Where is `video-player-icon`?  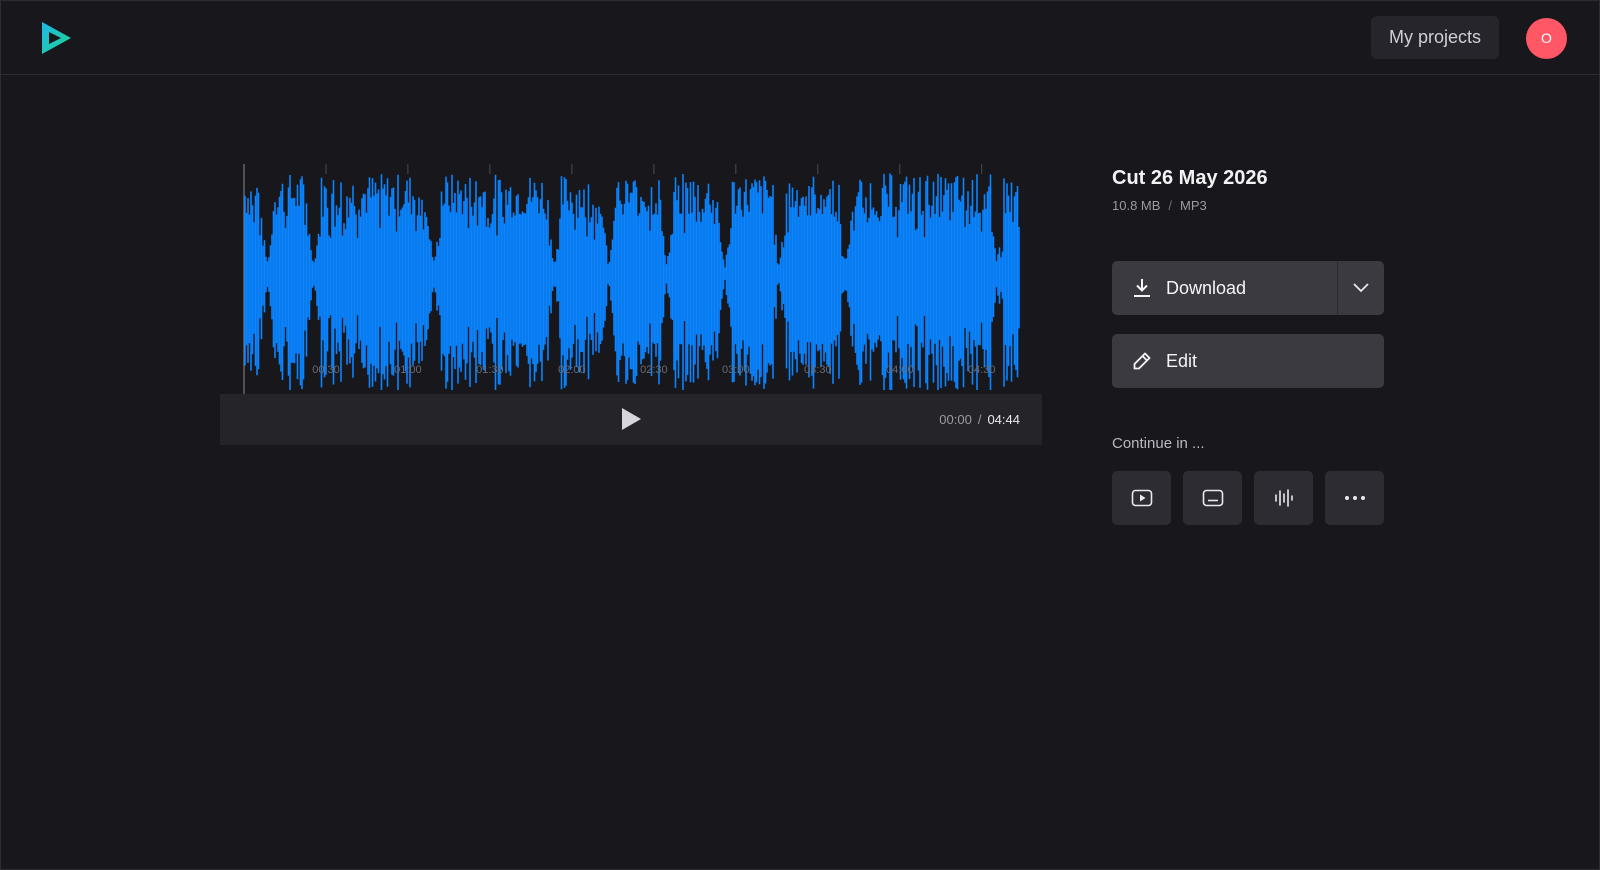
video-player-icon is located at coordinates (1142, 498).